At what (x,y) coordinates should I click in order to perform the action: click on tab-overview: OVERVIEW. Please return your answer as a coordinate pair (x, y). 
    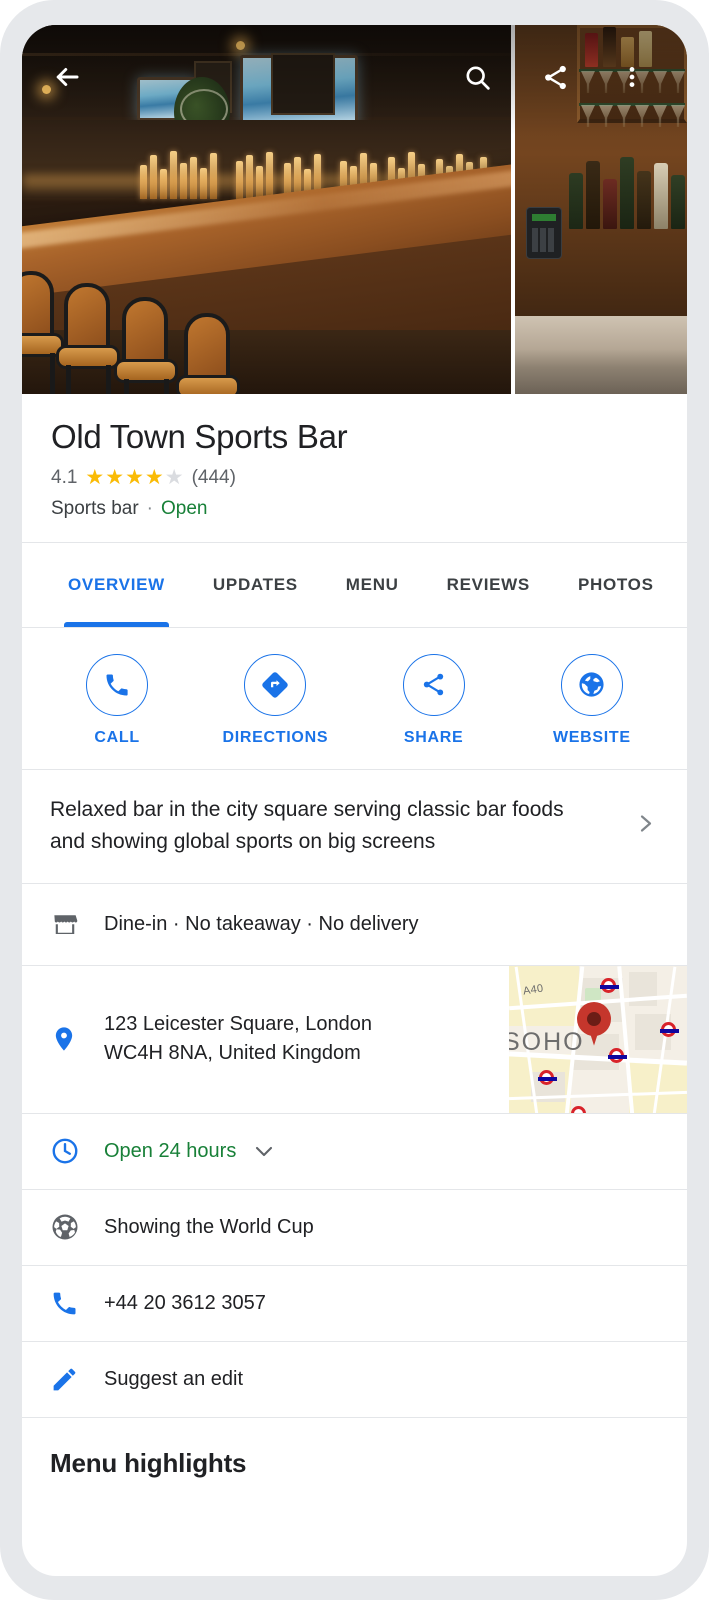
    Looking at the image, I should click on (116, 585).